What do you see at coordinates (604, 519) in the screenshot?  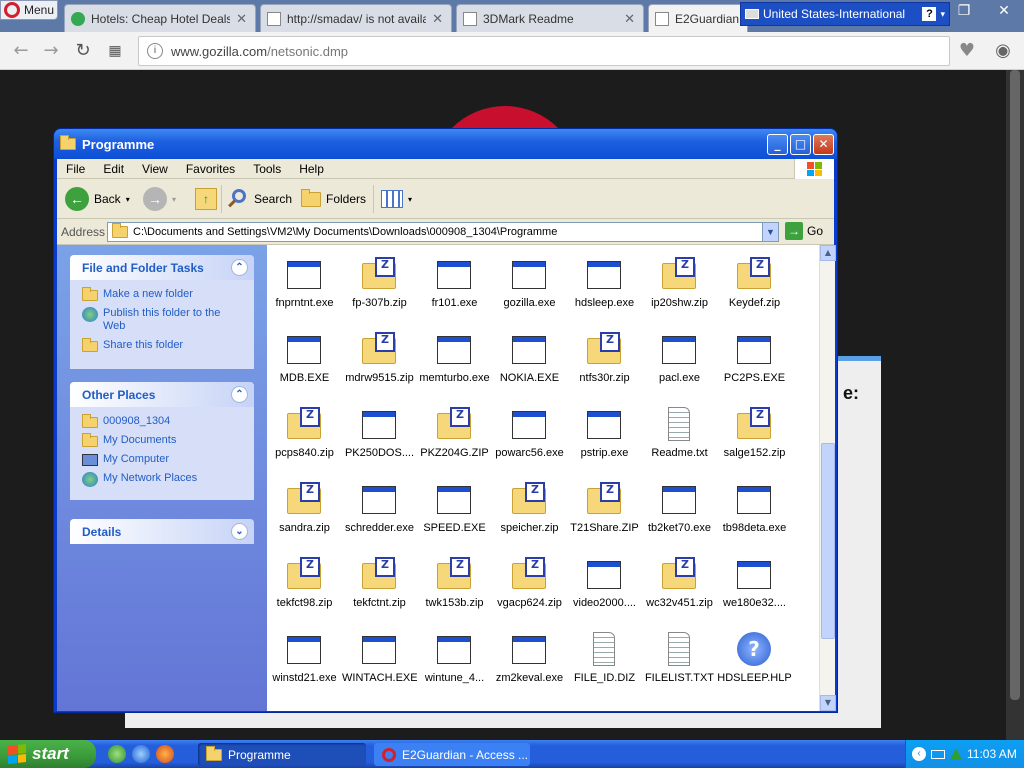 I see `file-item: T21Share.ZIP` at bounding box center [604, 519].